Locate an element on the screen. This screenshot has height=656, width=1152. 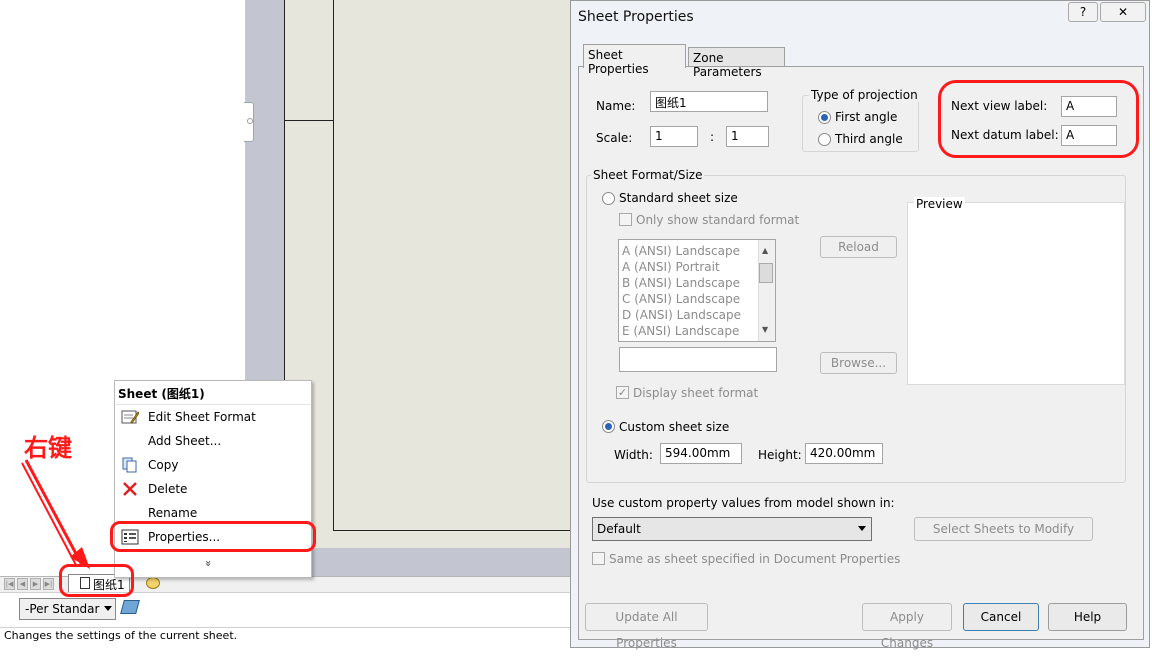
edit-sheet-format-icon is located at coordinates (130, 417).